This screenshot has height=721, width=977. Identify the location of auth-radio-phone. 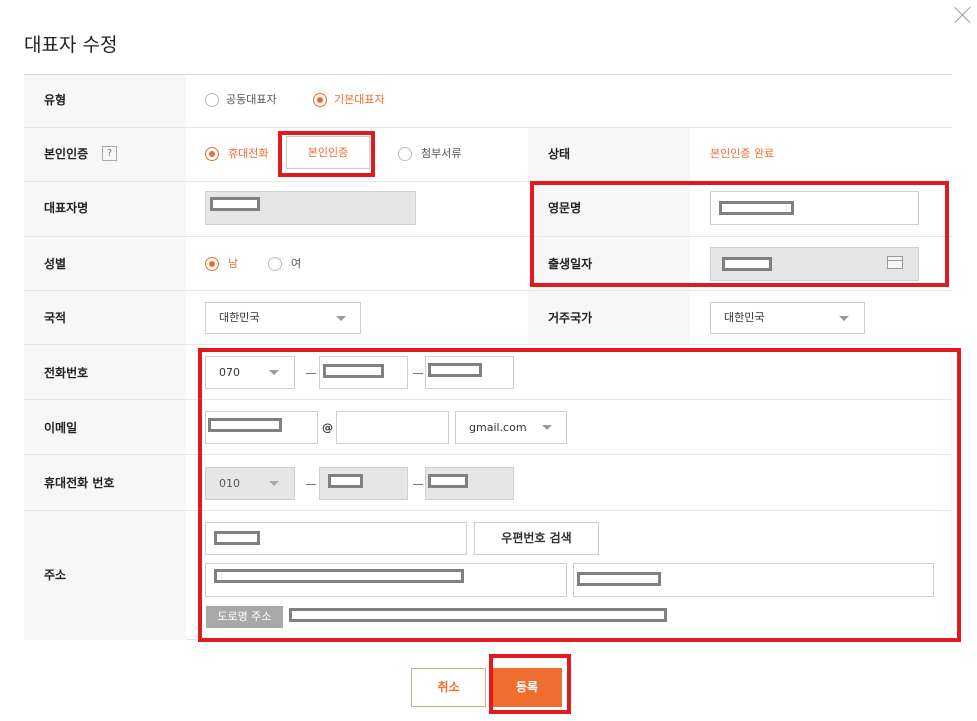
(212, 154).